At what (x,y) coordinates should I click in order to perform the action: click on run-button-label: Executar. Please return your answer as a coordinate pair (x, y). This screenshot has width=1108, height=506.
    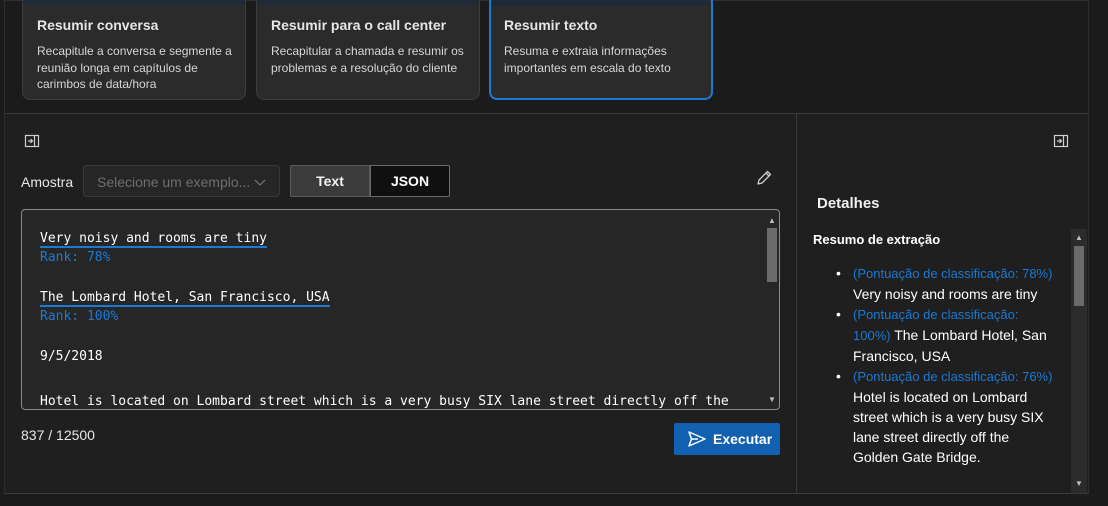
    Looking at the image, I should click on (743, 439).